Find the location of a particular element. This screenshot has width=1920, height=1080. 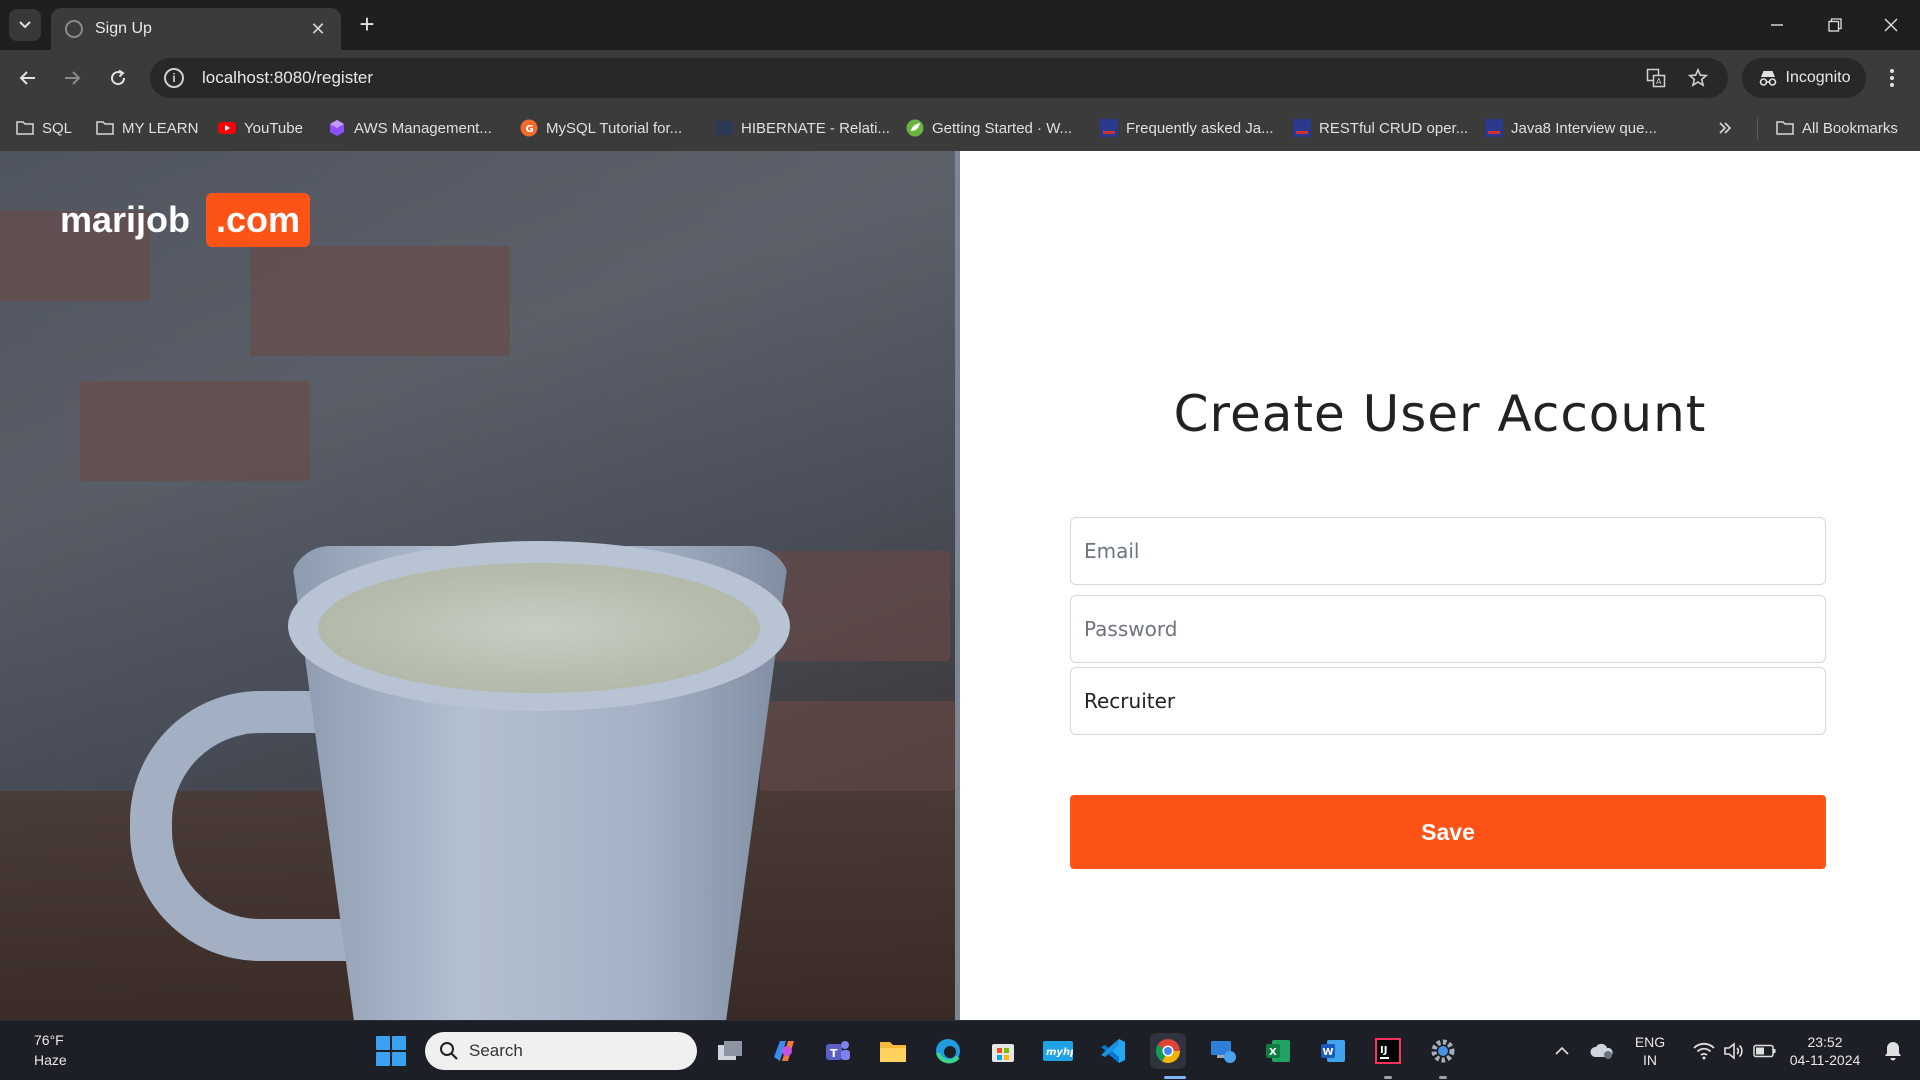

reload-button is located at coordinates (118, 78).